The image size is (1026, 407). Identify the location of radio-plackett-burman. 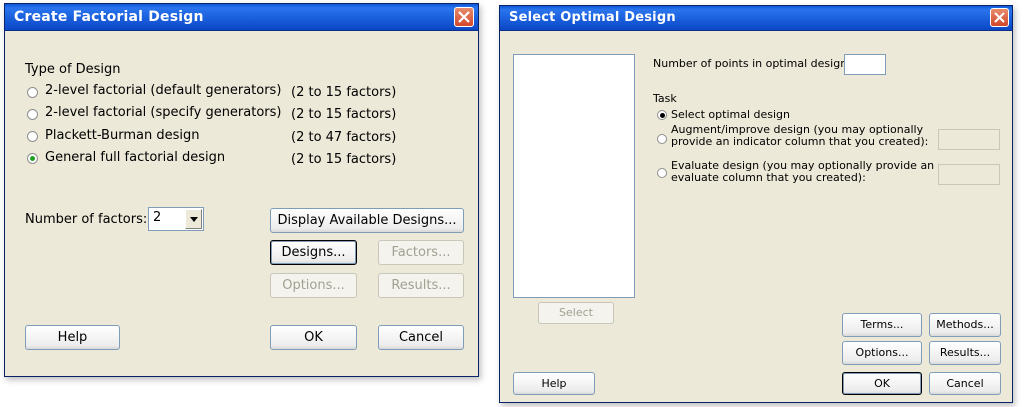
(32, 136).